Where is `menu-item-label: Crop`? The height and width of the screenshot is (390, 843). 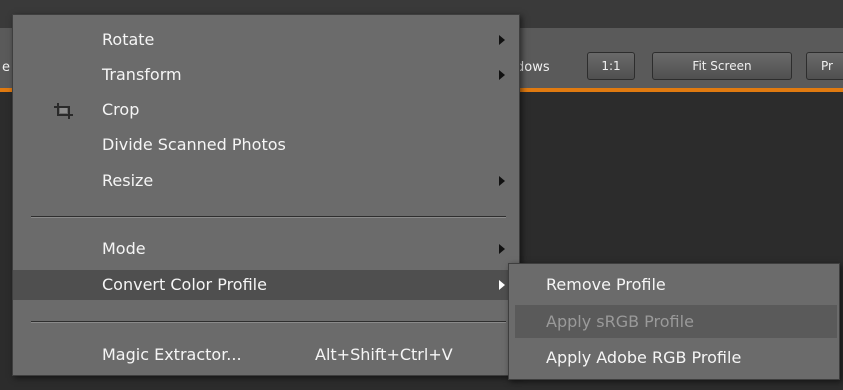
menu-item-label: Crop is located at coordinates (121, 109).